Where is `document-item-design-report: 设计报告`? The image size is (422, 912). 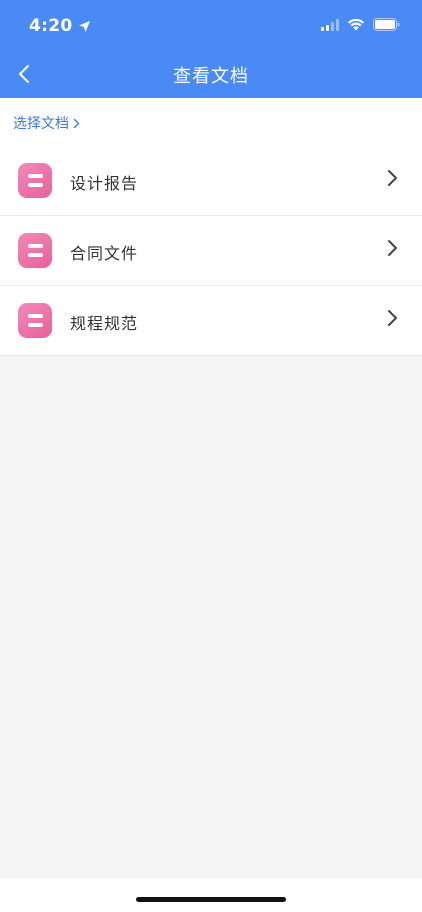 document-item-design-report: 设计报告 is located at coordinates (211, 180).